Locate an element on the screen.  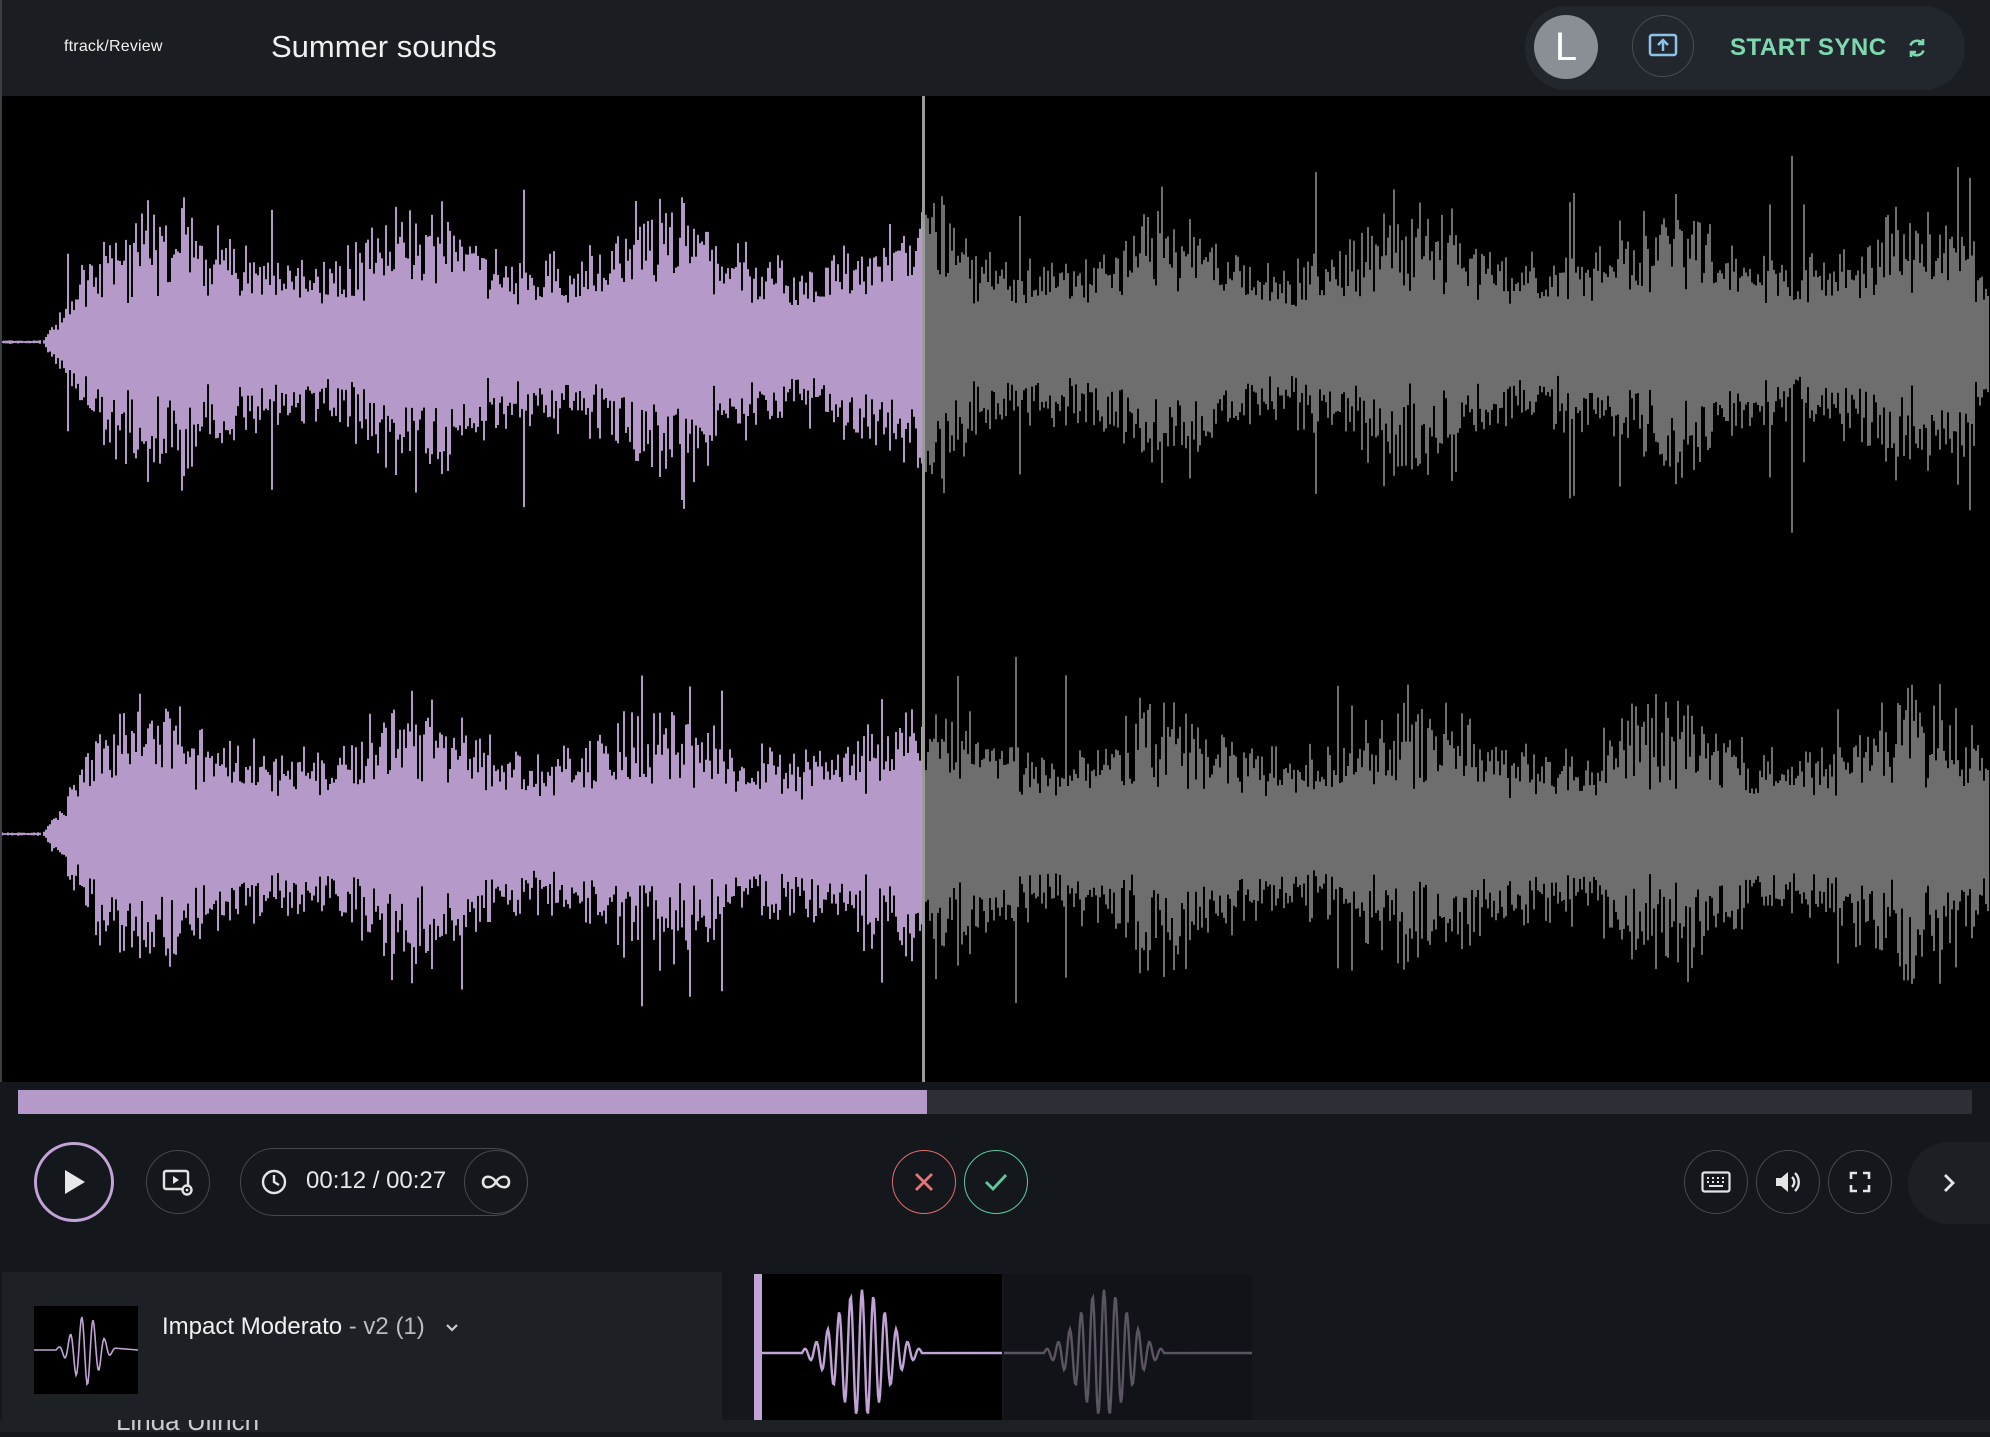
sync-icon is located at coordinates (1916, 48).